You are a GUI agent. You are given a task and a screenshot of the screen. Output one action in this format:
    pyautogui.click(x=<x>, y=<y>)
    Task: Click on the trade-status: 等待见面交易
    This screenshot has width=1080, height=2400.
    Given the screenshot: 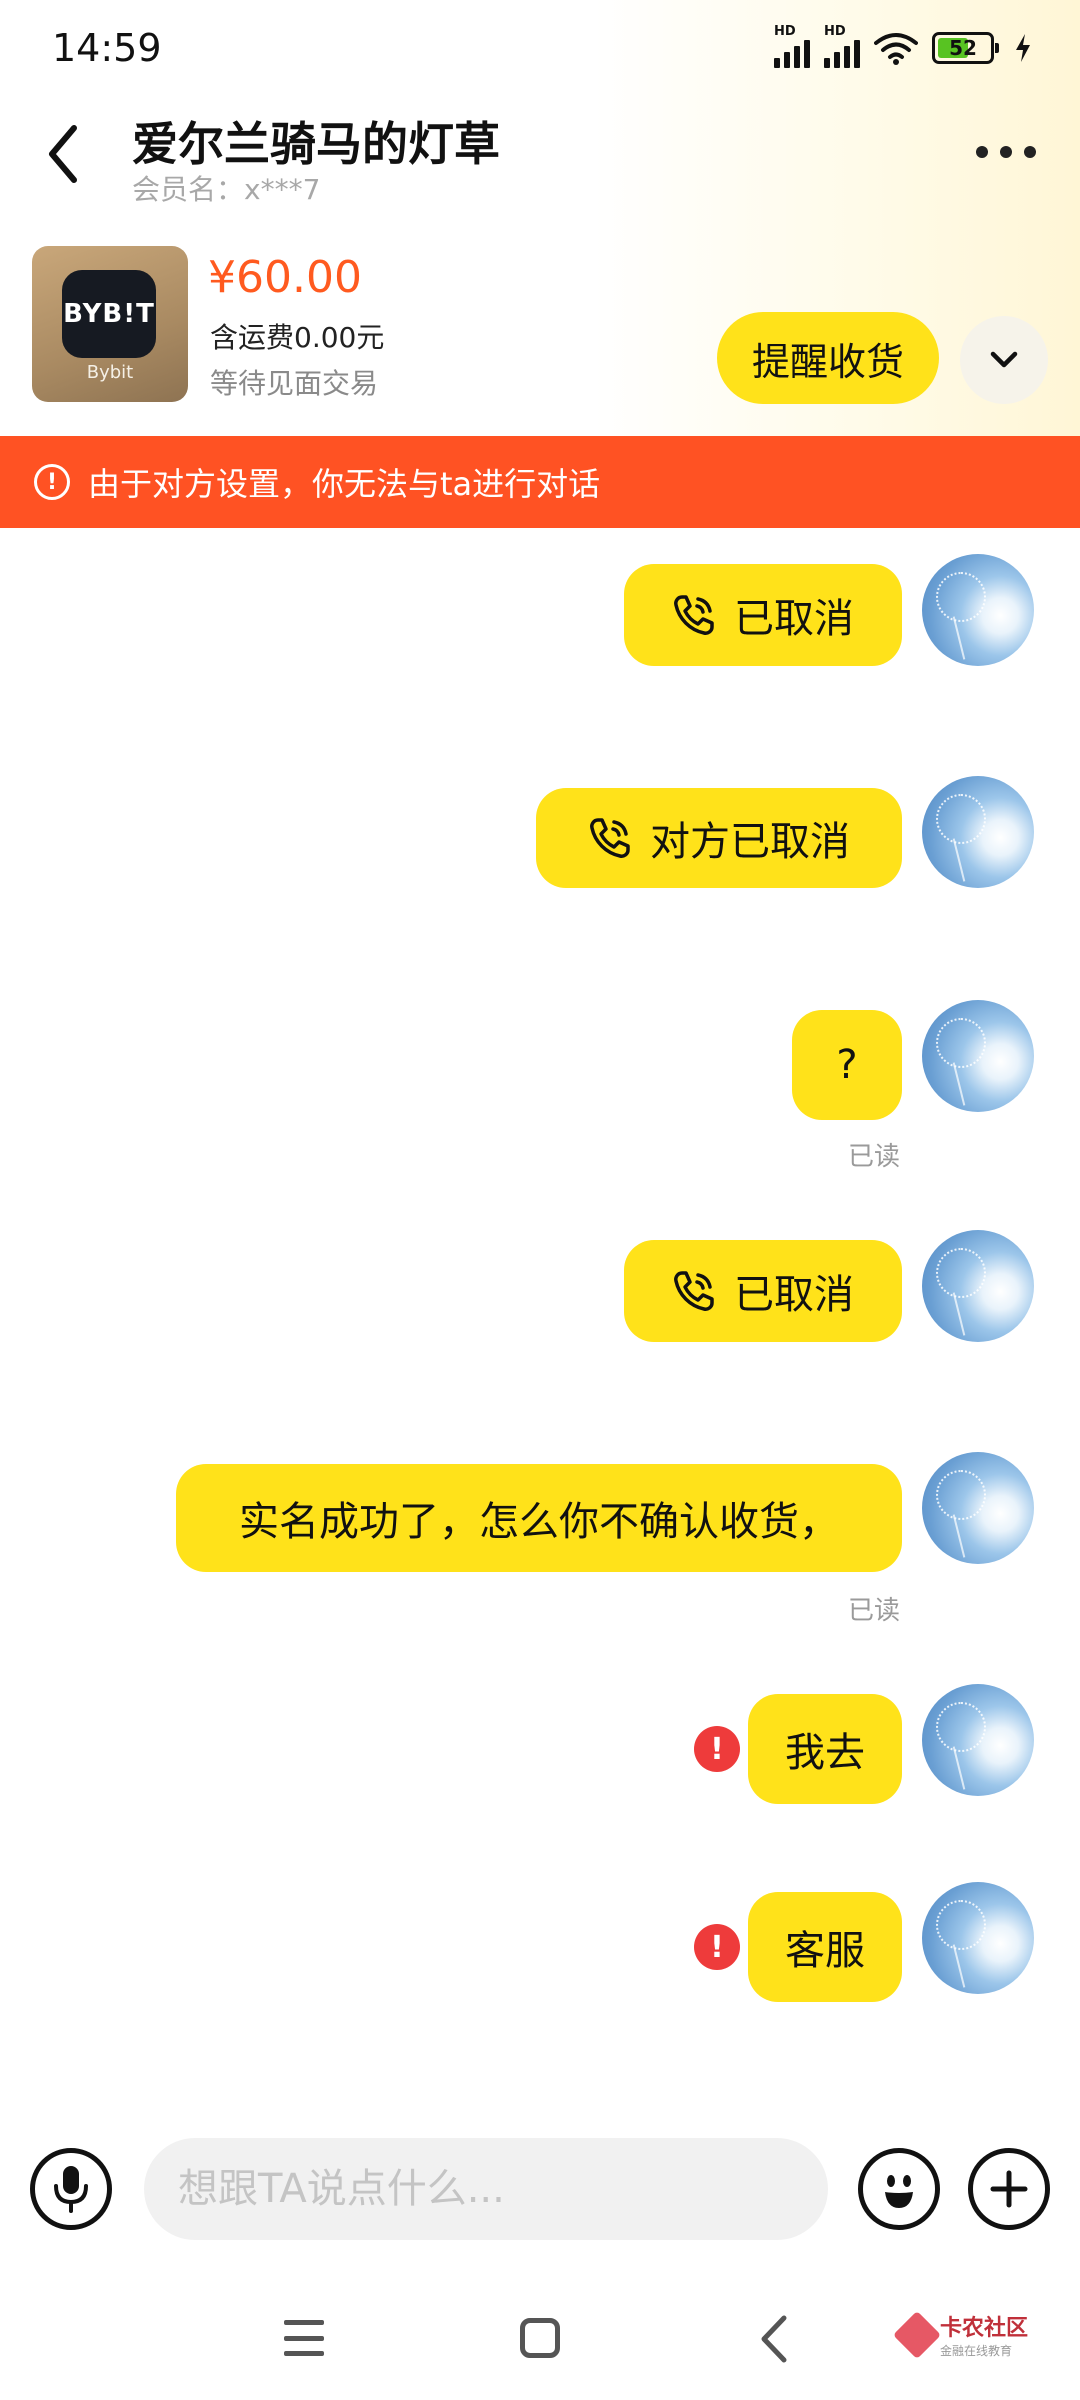 What is the action you would take?
    pyautogui.click(x=294, y=383)
    